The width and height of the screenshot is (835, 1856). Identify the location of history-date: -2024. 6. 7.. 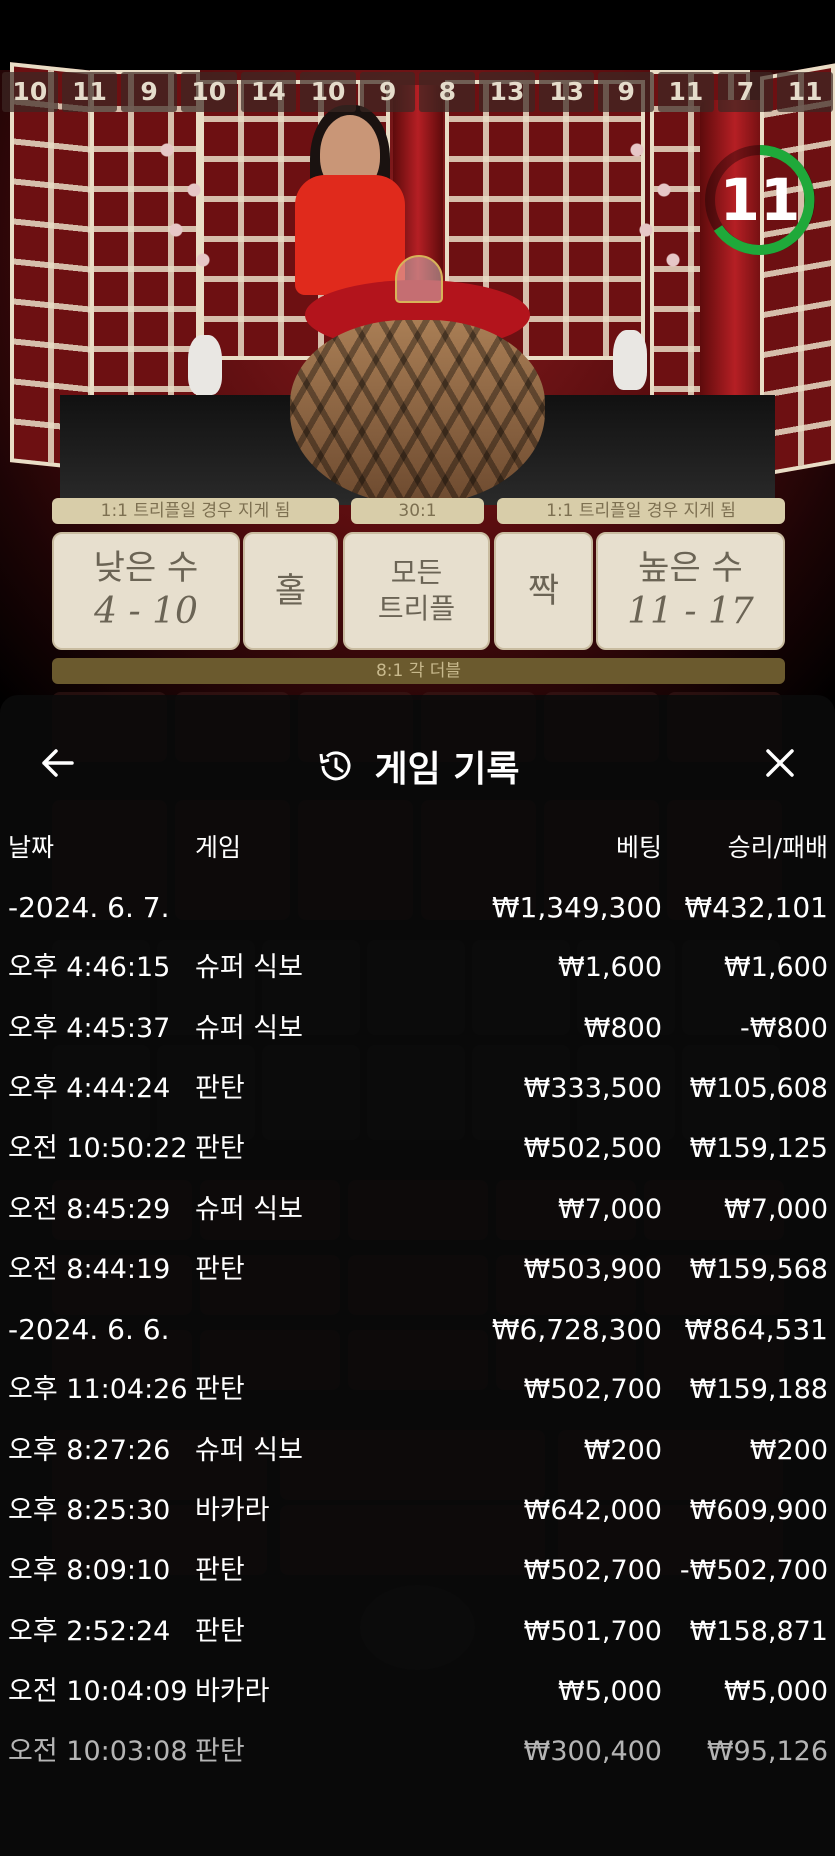
(89, 907).